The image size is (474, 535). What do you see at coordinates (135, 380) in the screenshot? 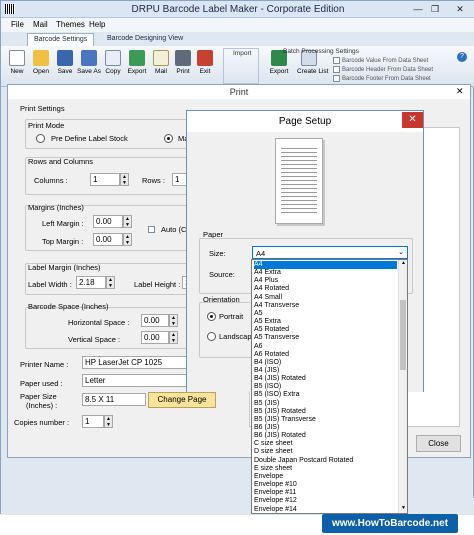
I see `paper-used-value: Letter` at bounding box center [135, 380].